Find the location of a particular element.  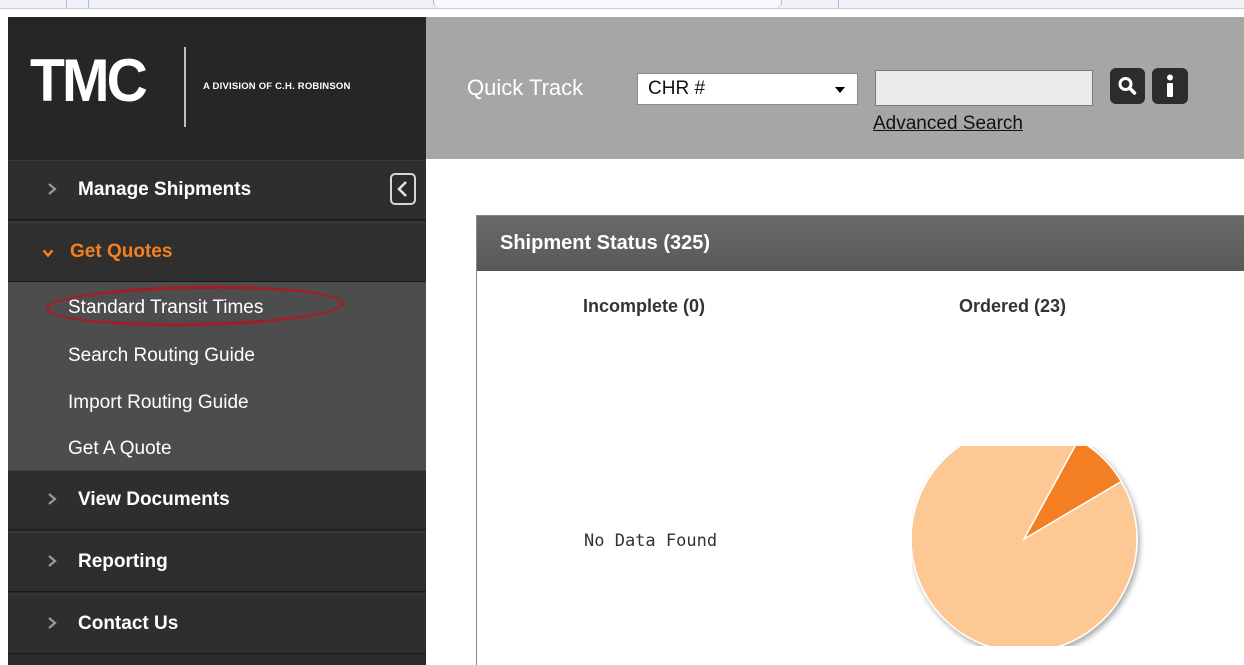

info-icon is located at coordinates (1170, 85).